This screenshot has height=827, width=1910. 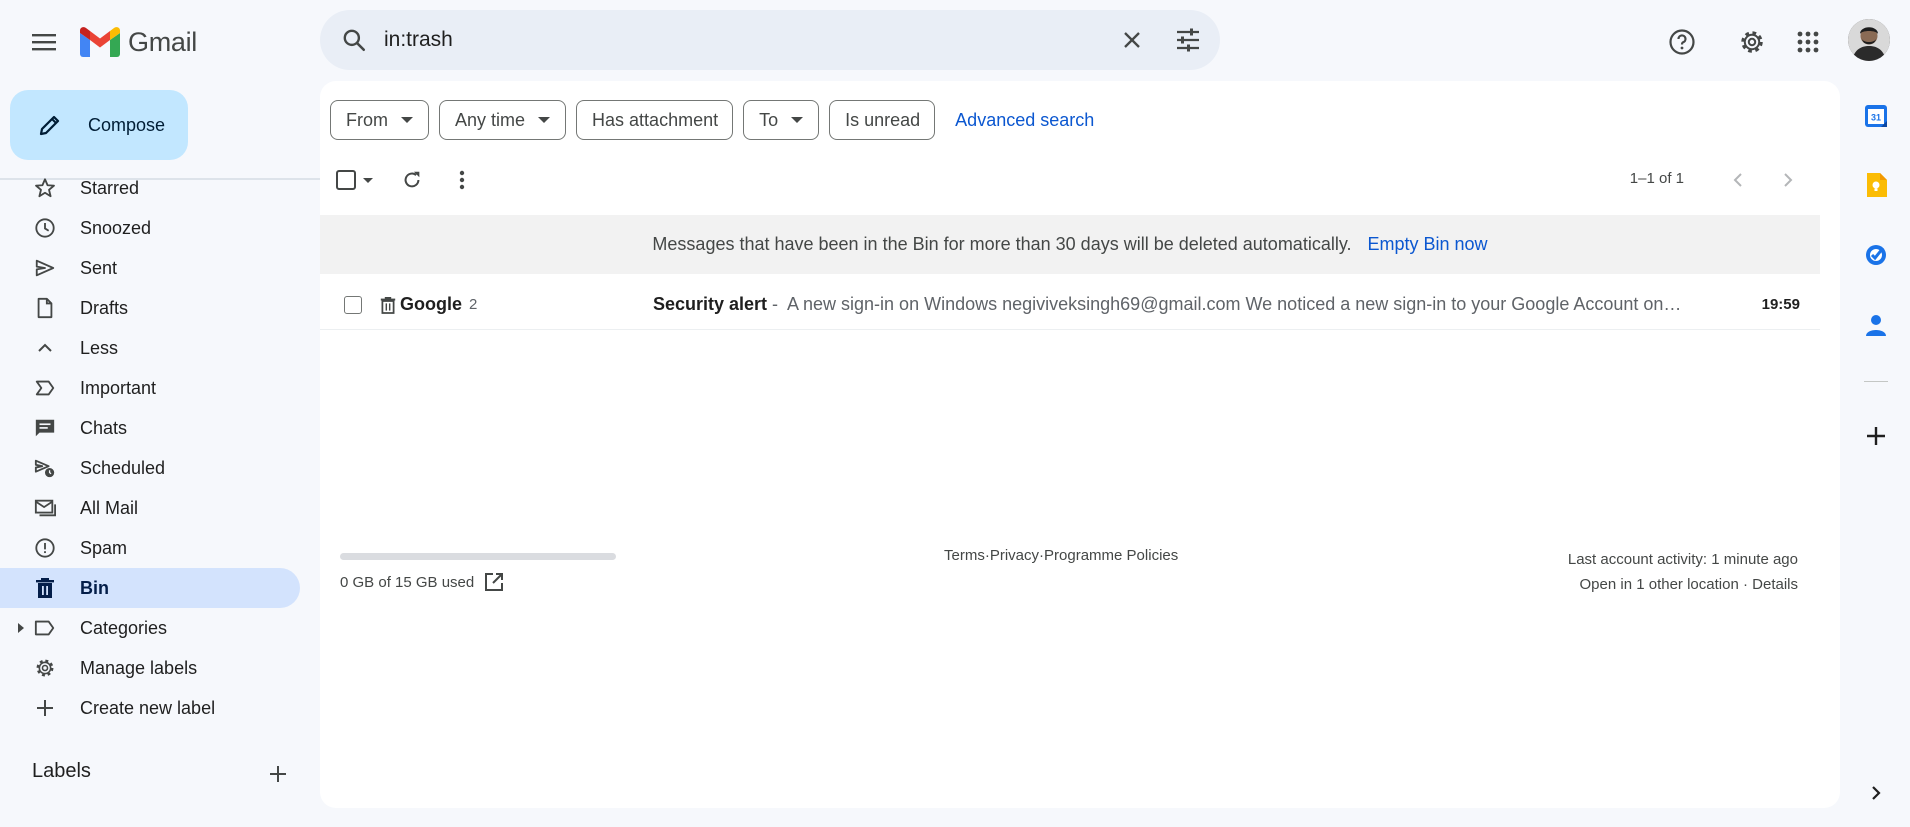 I want to click on select-all-checkbox, so click(x=346, y=180).